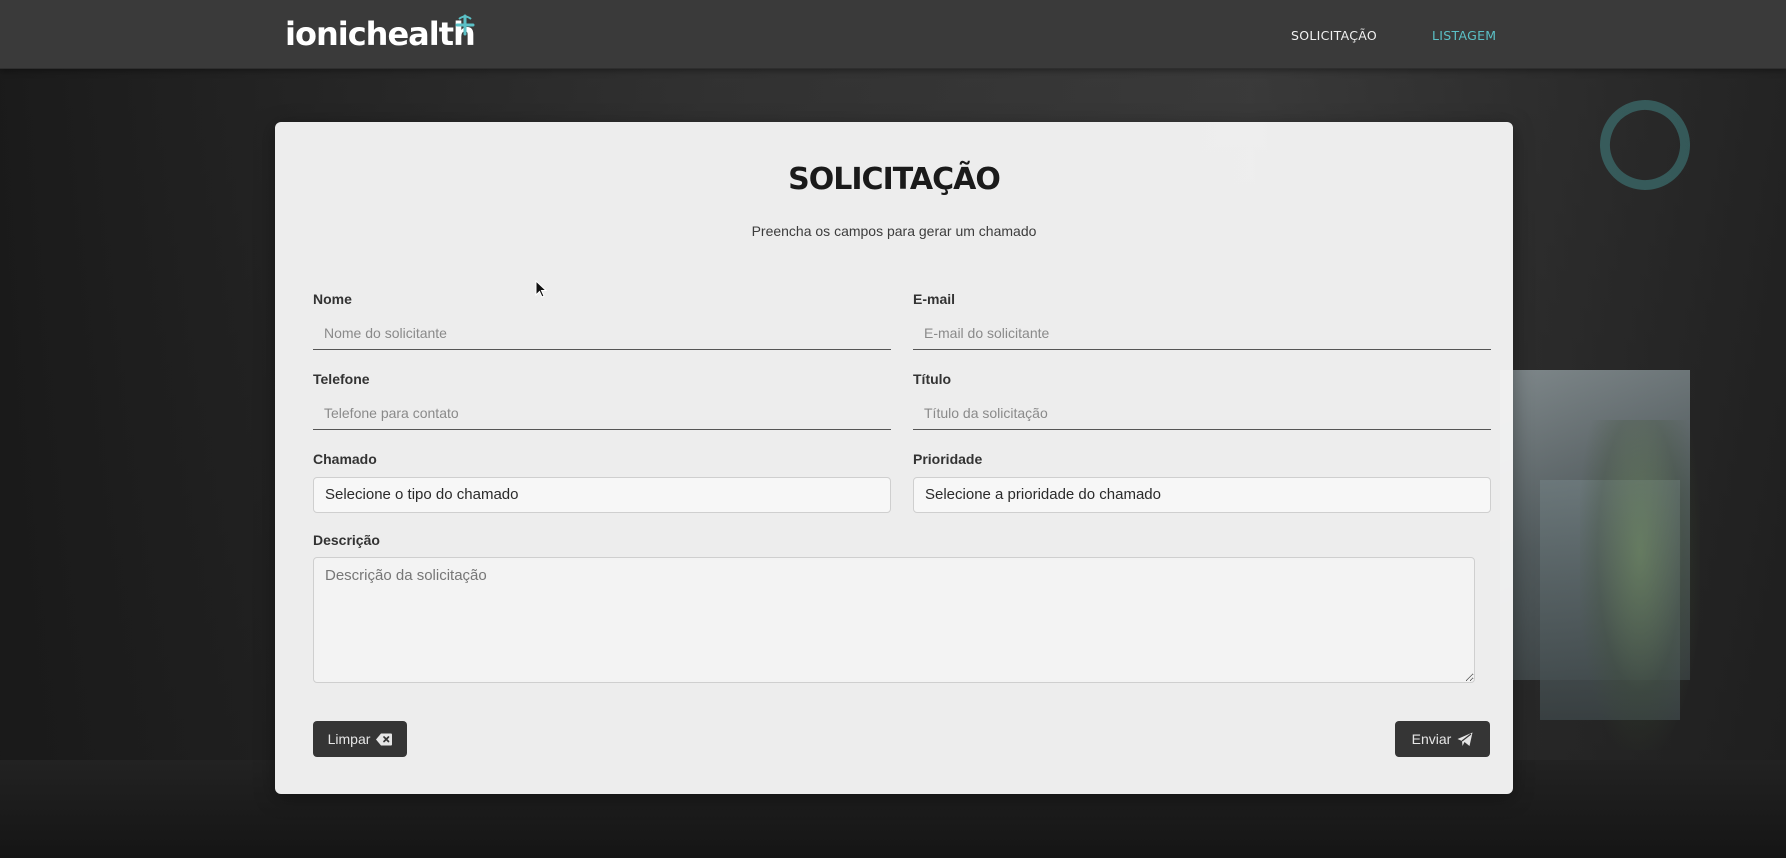  I want to click on enviar-button: Enviar, so click(1442, 739).